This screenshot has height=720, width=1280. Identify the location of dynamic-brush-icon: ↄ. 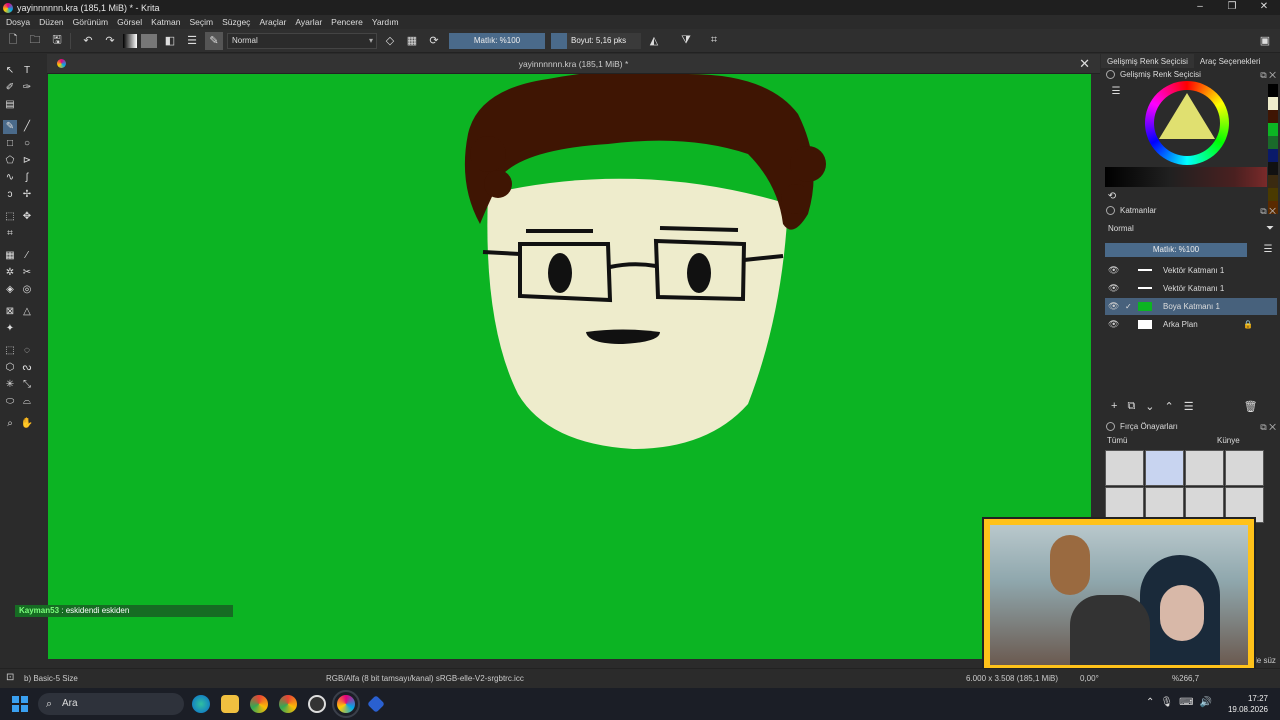
(10, 195).